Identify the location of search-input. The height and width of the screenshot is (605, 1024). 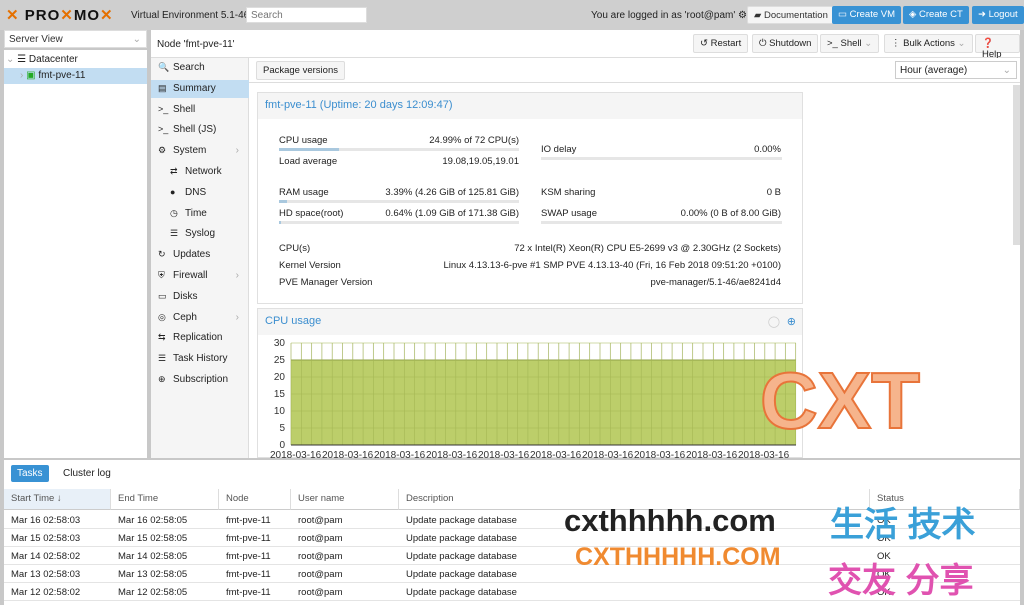
(306, 15).